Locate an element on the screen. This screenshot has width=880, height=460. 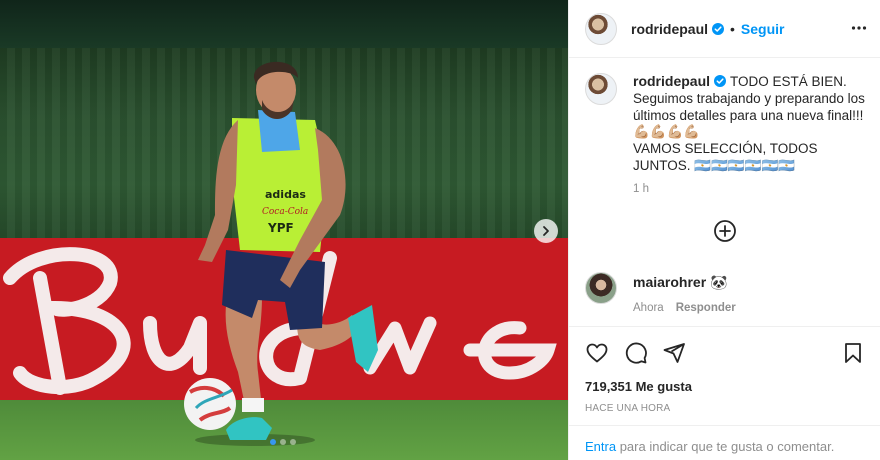
plus-circle-icon is located at coordinates (725, 231).